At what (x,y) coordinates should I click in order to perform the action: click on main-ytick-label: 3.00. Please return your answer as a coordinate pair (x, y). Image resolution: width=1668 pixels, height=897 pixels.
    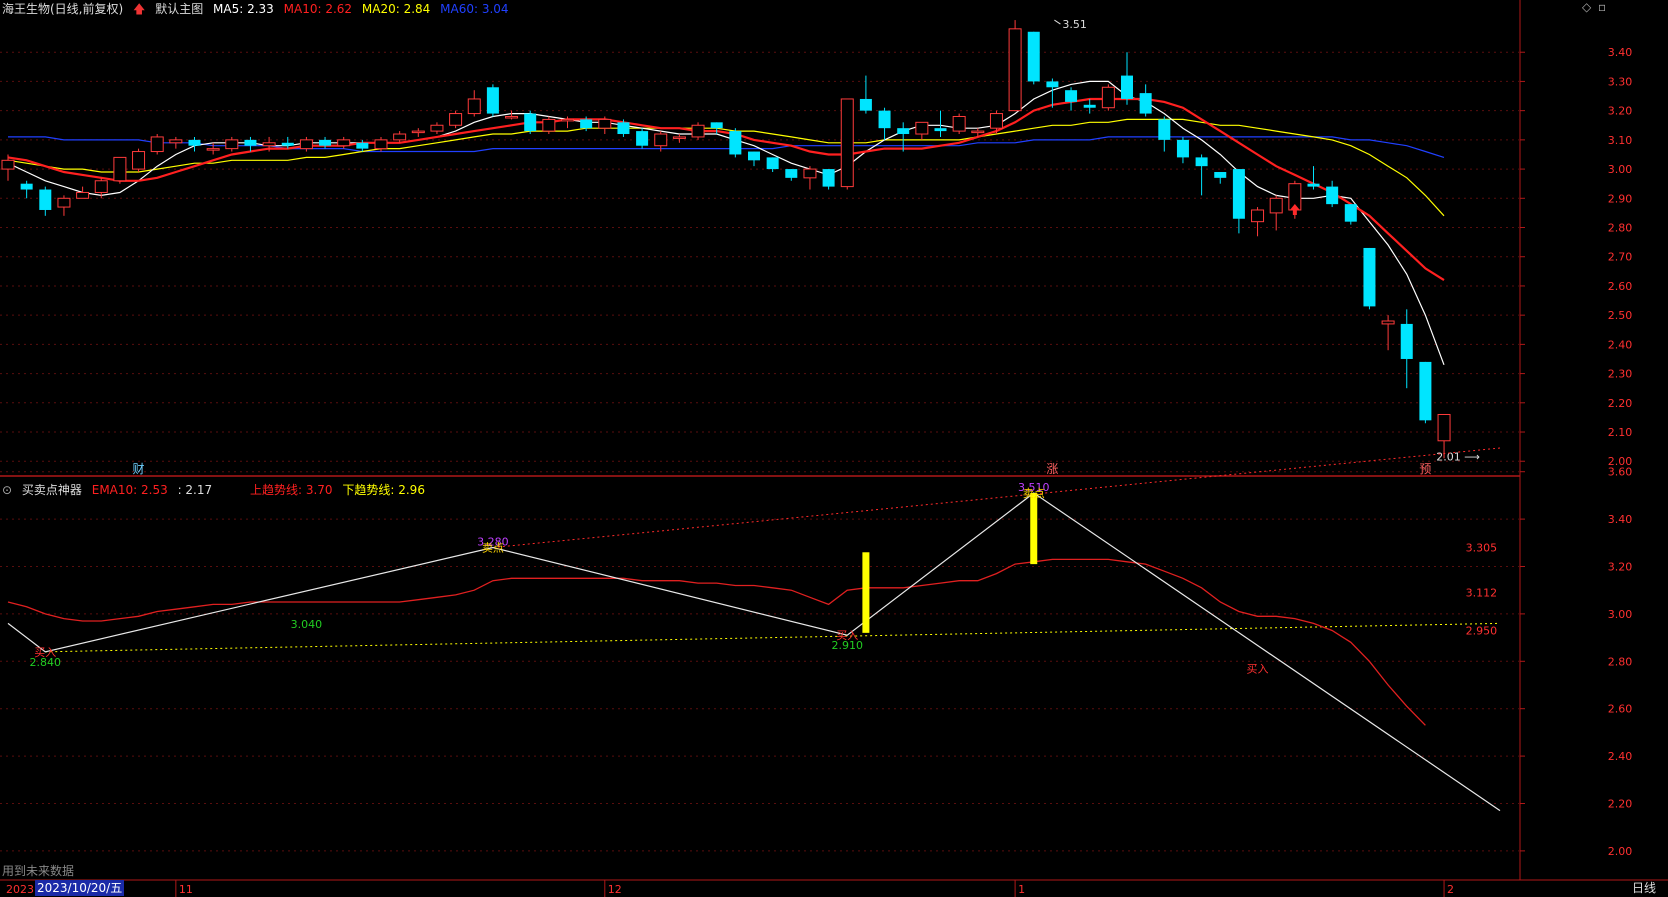
    Looking at the image, I should click on (1620, 169).